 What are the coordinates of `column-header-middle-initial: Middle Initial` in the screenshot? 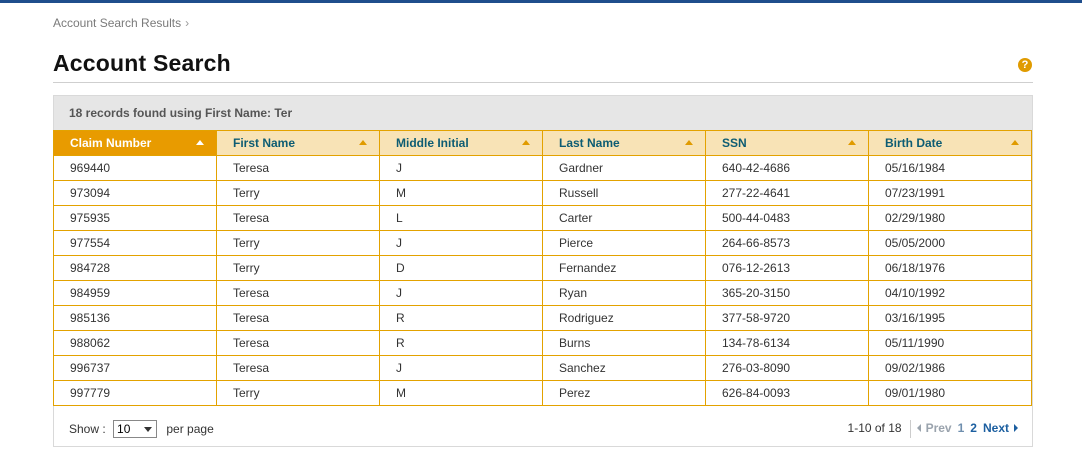 It's located at (461, 143).